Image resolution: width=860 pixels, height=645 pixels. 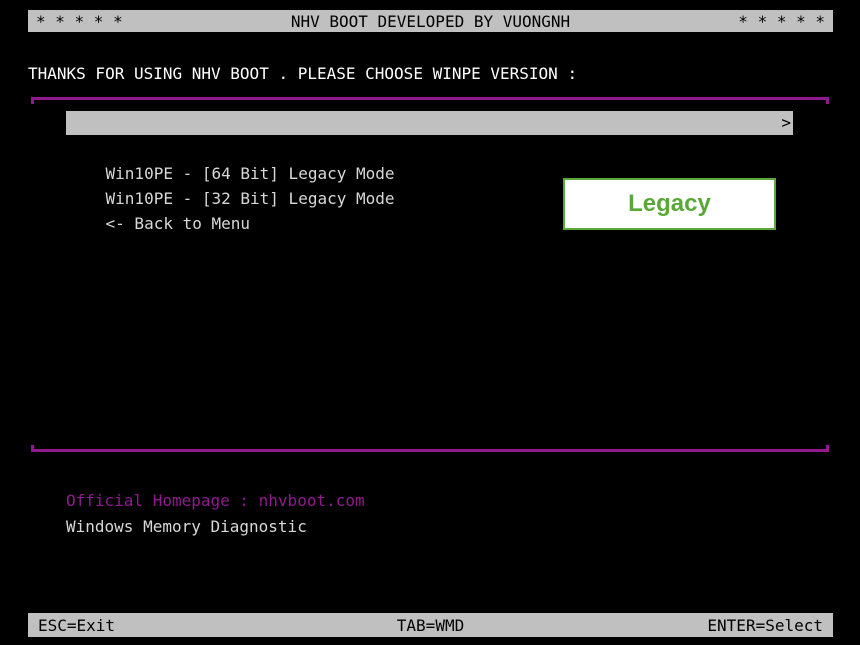 What do you see at coordinates (827, 448) in the screenshot?
I see `frame-corner-br` at bounding box center [827, 448].